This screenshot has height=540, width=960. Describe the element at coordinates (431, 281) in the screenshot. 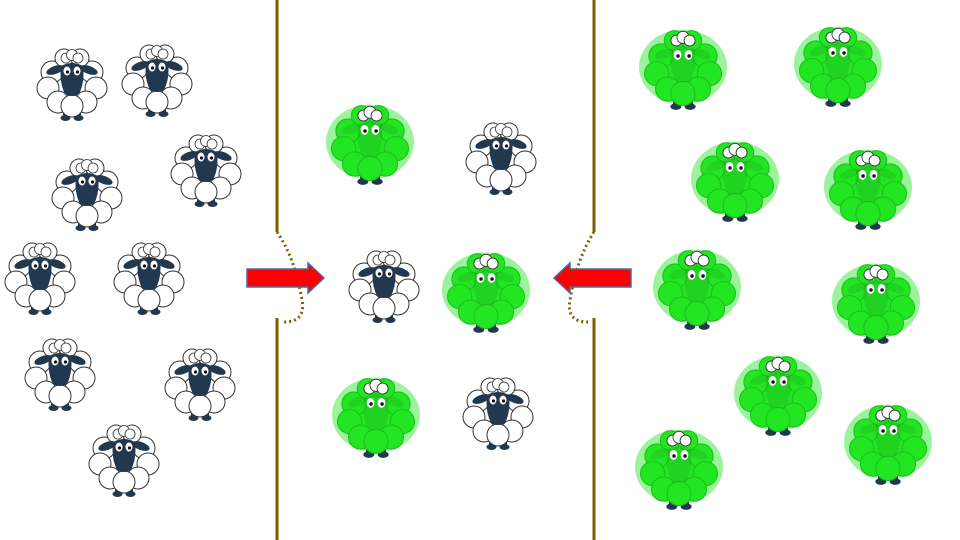

I see `middle-pen` at that location.